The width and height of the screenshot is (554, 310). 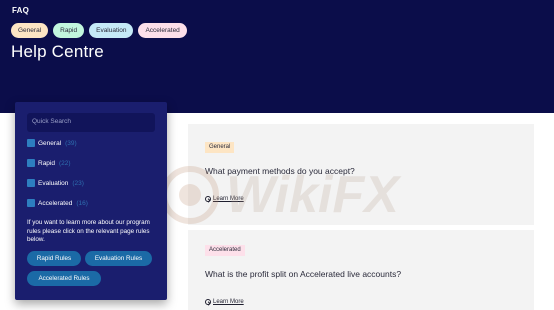 What do you see at coordinates (54, 258) in the screenshot?
I see `rapid-rules-button: Rapid Rules` at bounding box center [54, 258].